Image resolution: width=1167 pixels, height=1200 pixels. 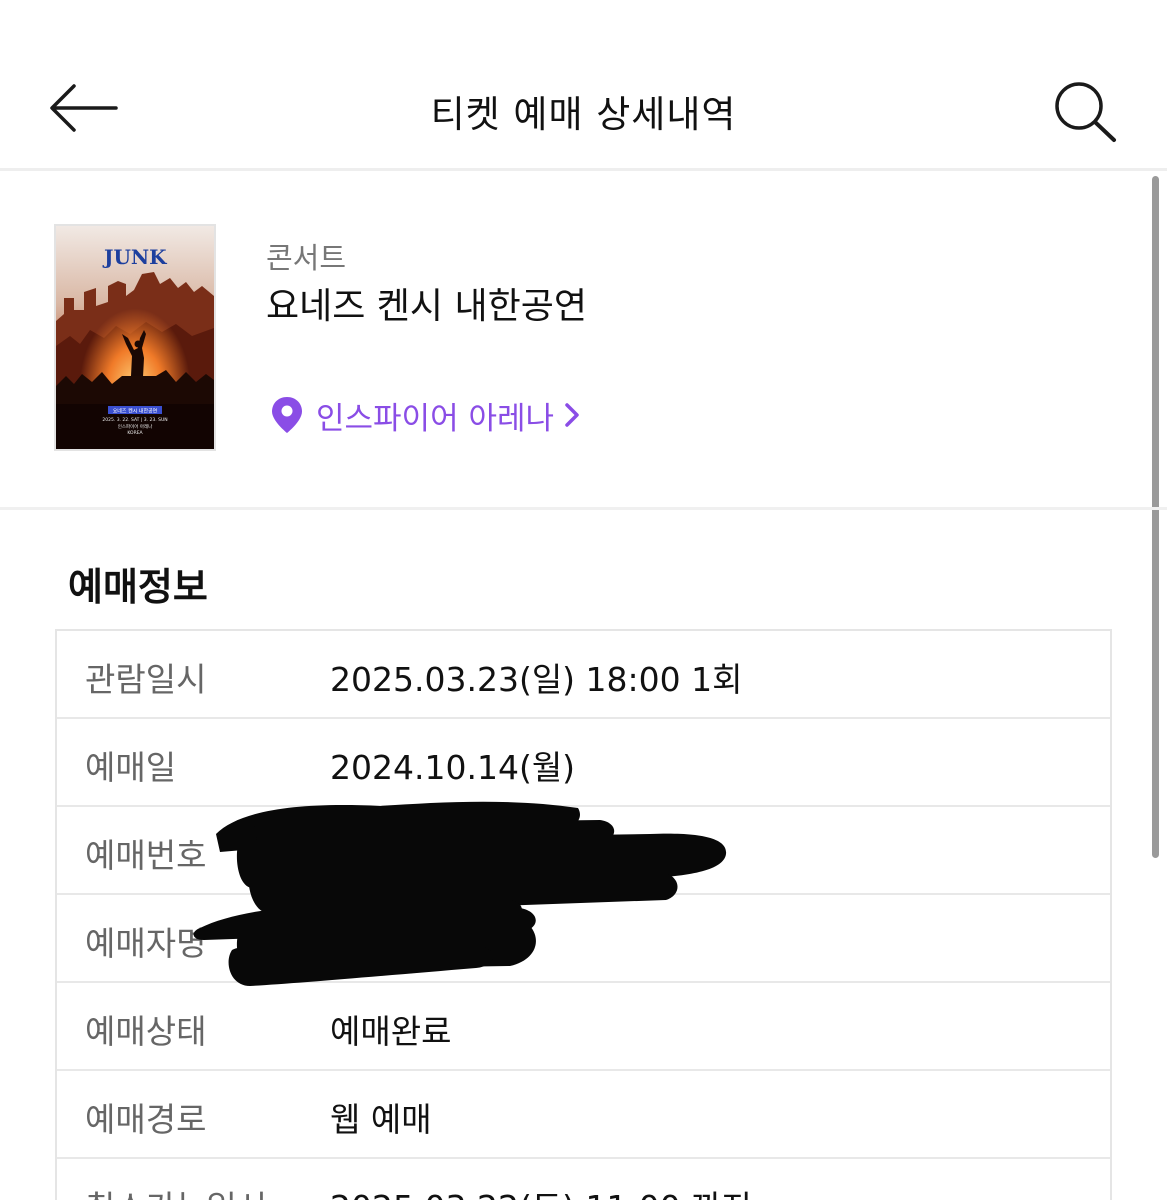 What do you see at coordinates (135, 426) in the screenshot?
I see `poster-place: 인스파이어 아레나` at bounding box center [135, 426].